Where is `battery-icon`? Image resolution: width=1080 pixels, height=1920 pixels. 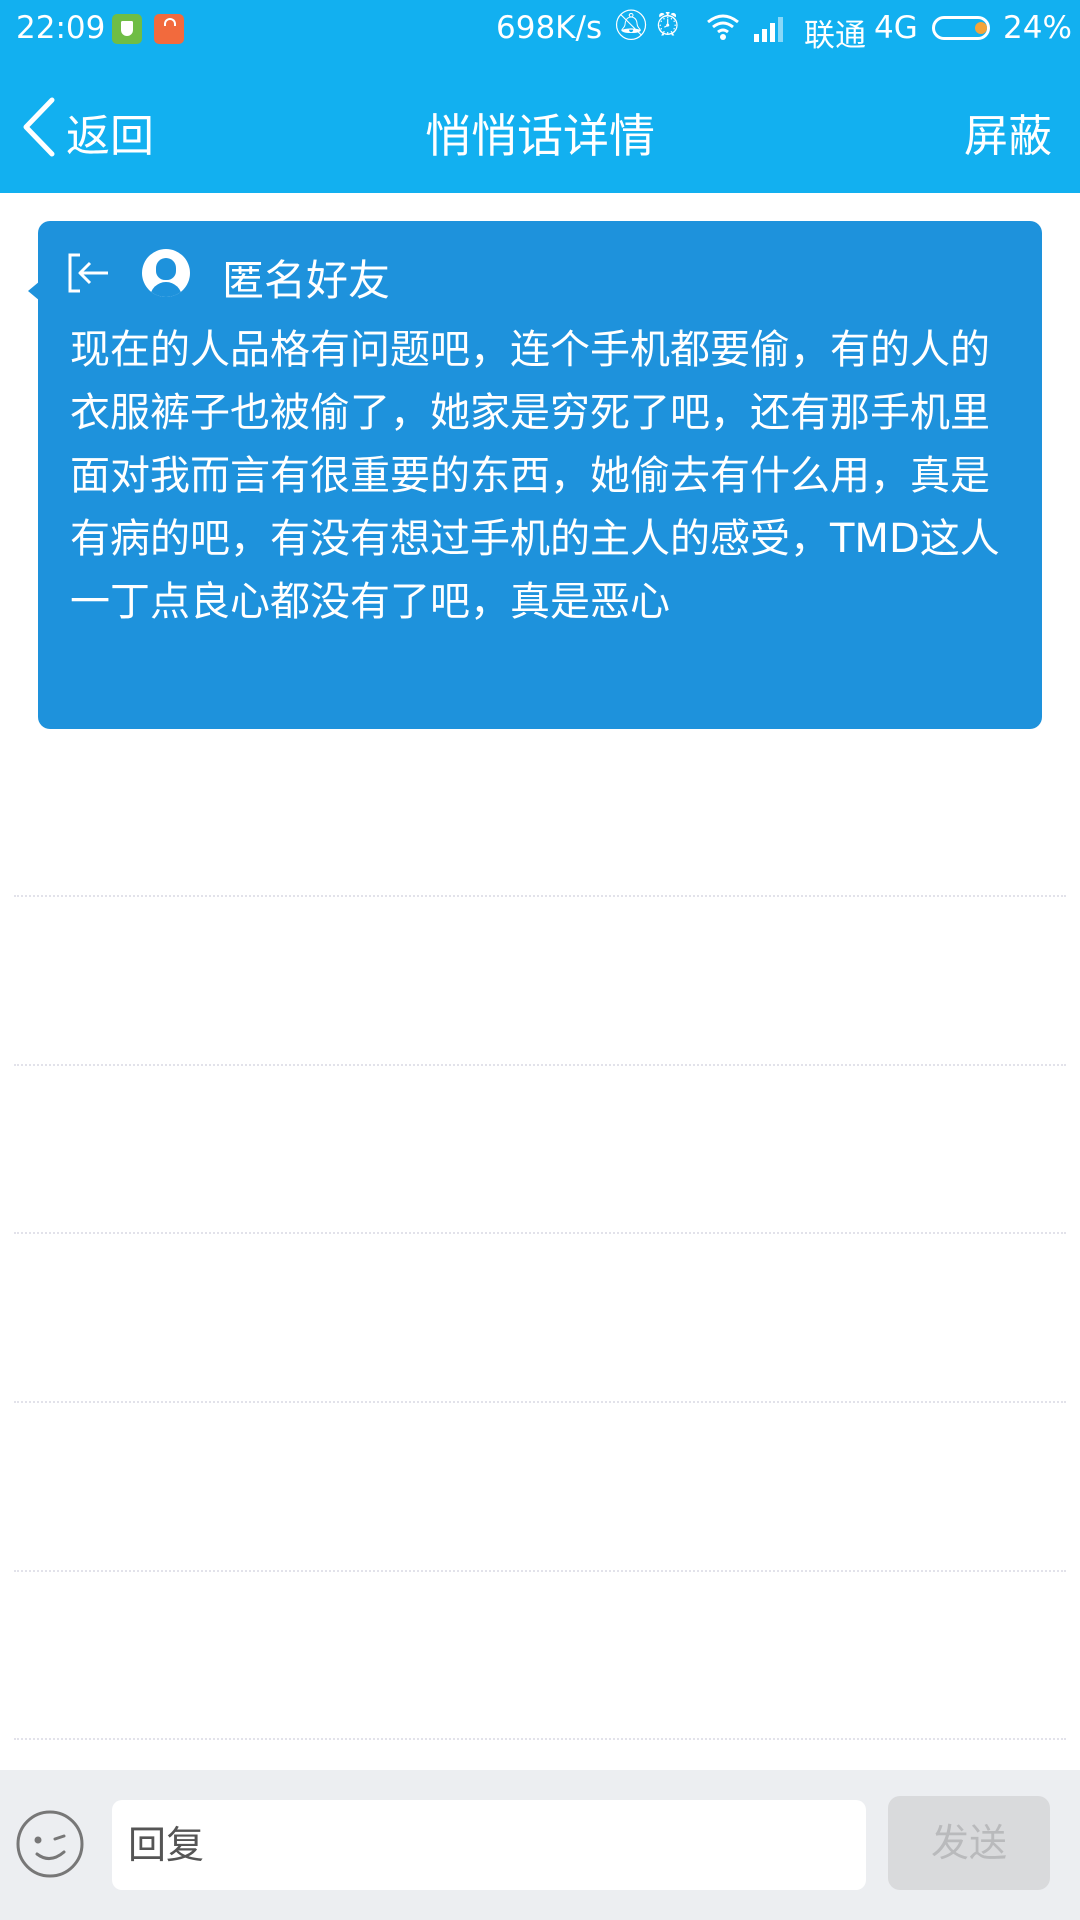 battery-icon is located at coordinates (961, 28).